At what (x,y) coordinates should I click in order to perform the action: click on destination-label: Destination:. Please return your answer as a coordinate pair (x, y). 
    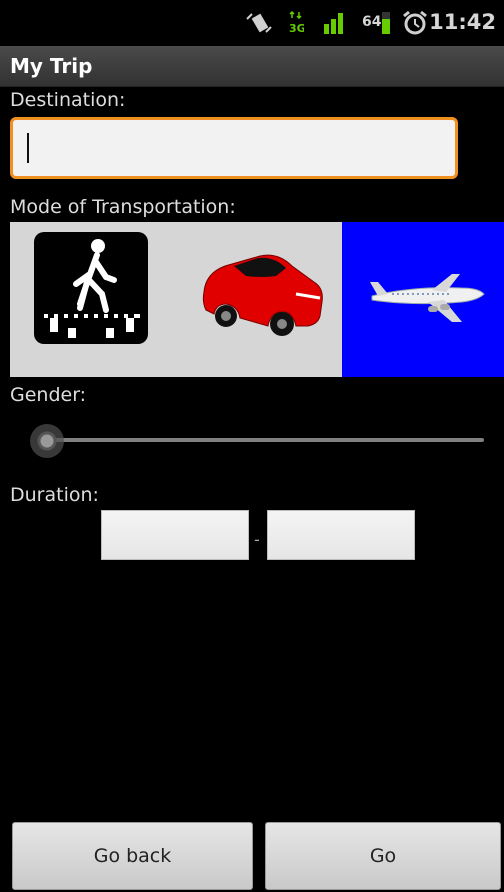
    Looking at the image, I should click on (68, 100).